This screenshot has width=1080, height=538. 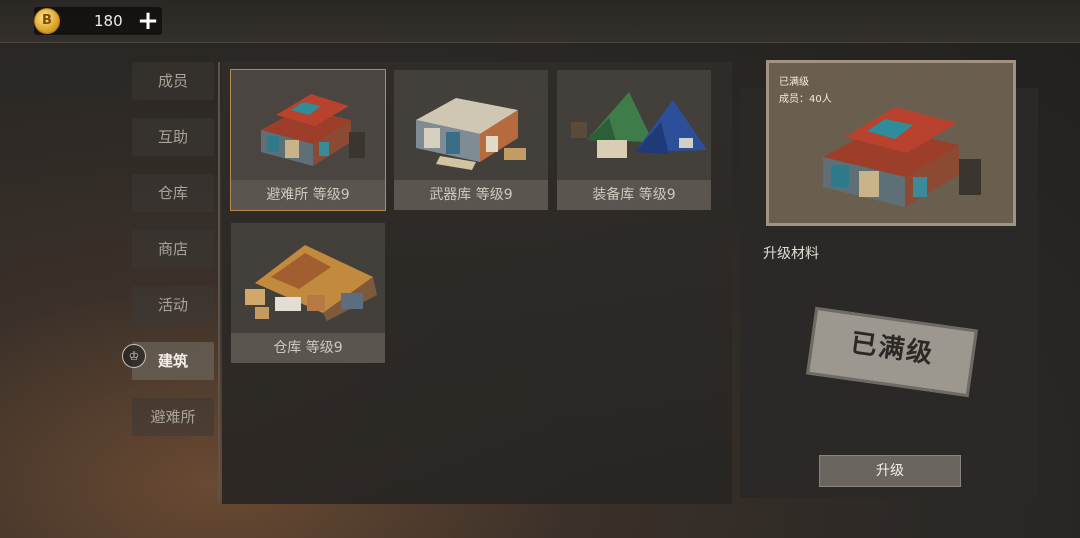 What do you see at coordinates (634, 124) in the screenshot?
I see `tent-icon` at bounding box center [634, 124].